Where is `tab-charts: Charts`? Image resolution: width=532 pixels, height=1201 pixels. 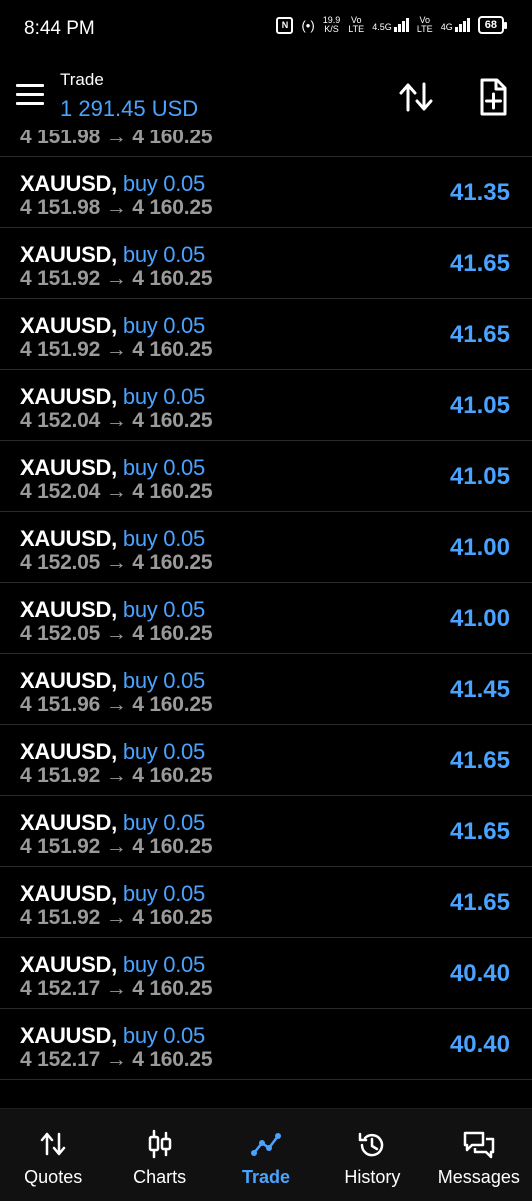 tab-charts: Charts is located at coordinates (159, 1155).